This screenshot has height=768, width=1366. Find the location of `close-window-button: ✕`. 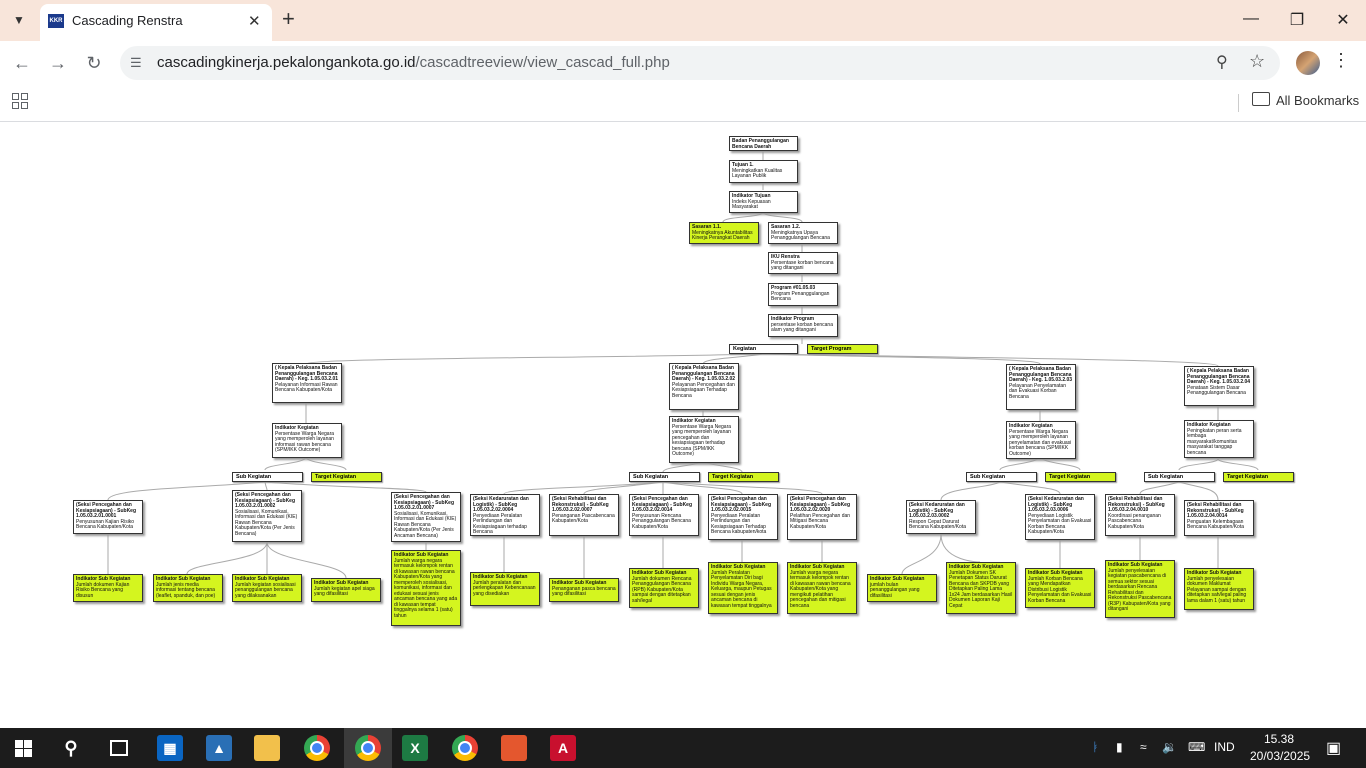

close-window-button: ✕ is located at coordinates (1343, 20).